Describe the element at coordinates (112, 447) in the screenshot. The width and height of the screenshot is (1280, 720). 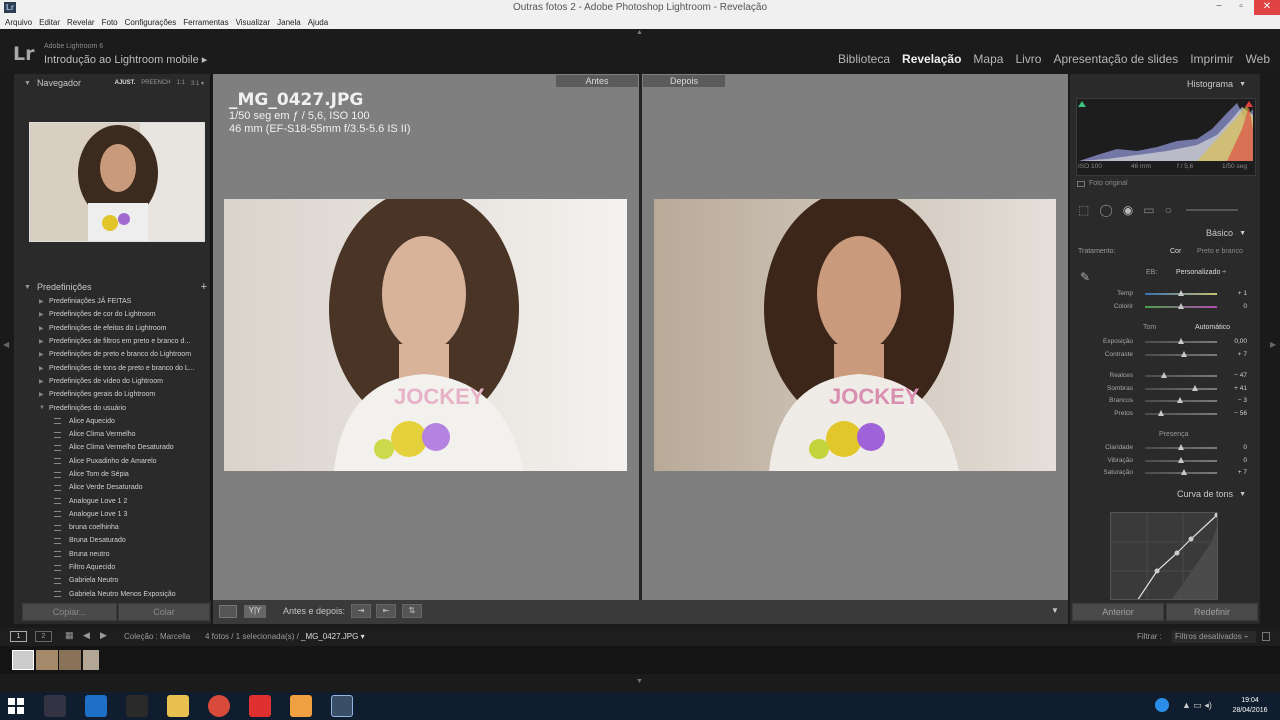
I see `preset-item: Alice Clima Vermelho Desaturado` at that location.